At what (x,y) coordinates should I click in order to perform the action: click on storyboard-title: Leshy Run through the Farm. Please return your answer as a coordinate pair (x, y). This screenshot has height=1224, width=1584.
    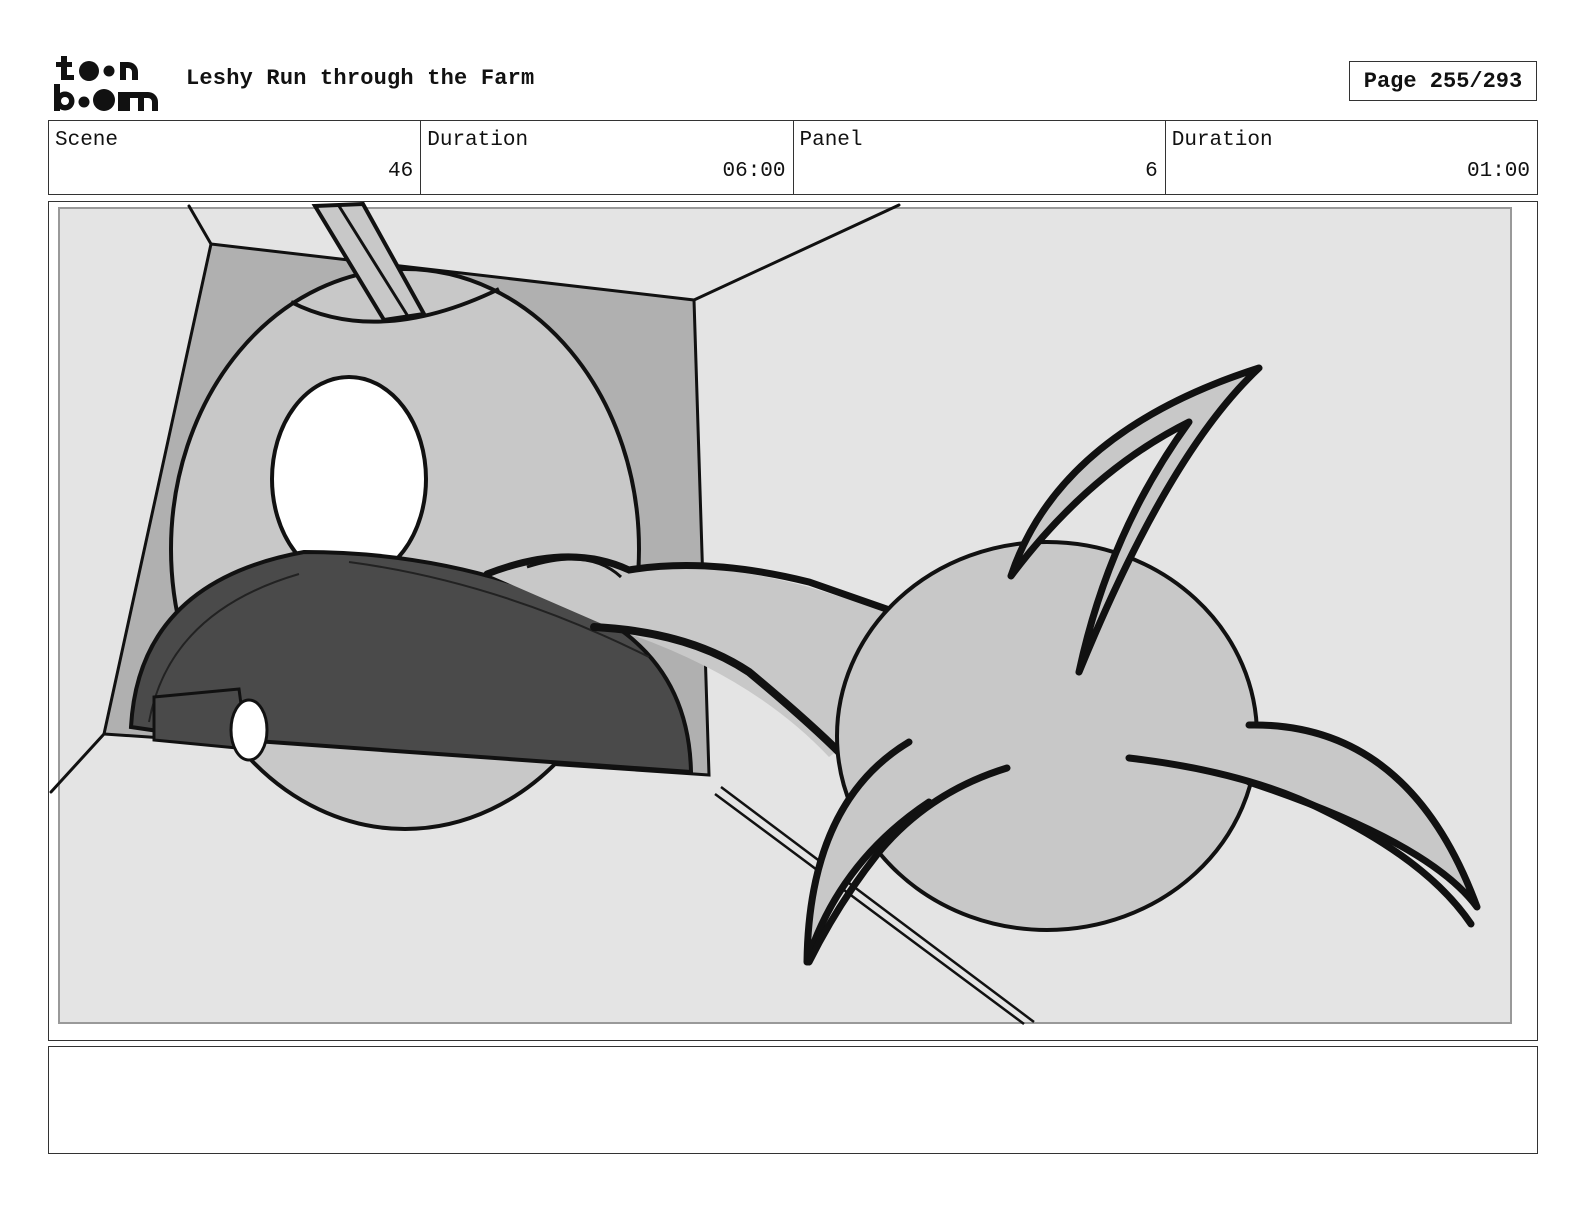
    Looking at the image, I should click on (360, 78).